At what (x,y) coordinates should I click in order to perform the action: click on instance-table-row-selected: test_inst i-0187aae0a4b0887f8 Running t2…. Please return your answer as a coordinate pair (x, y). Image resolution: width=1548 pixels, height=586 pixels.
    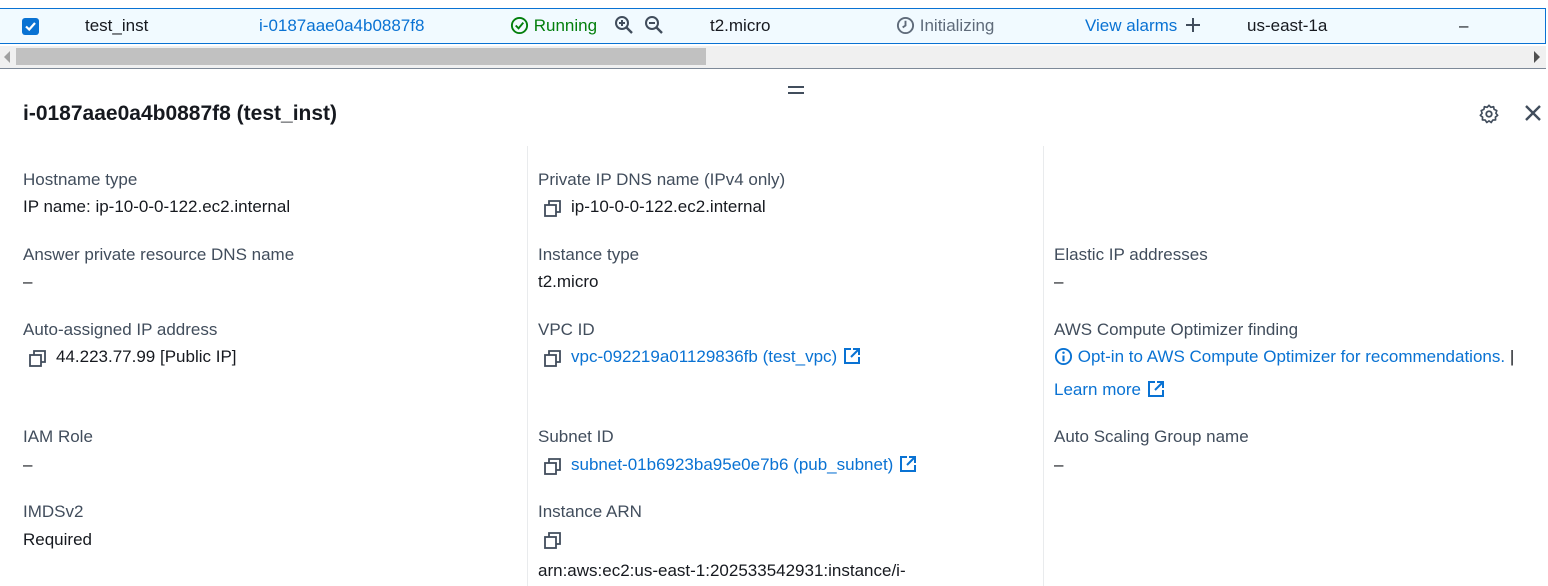
    Looking at the image, I should click on (773, 26).